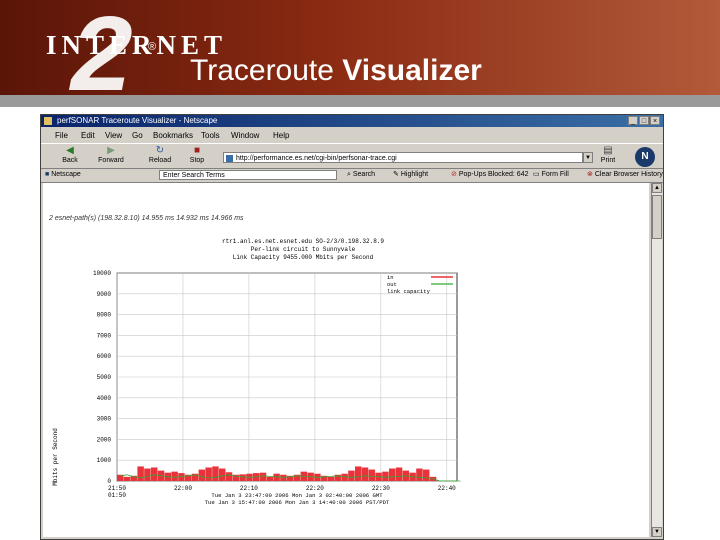 The height and width of the screenshot is (540, 720). Describe the element at coordinates (111, 150) in the screenshot. I see `forward-arrow-icon: ▶` at that location.